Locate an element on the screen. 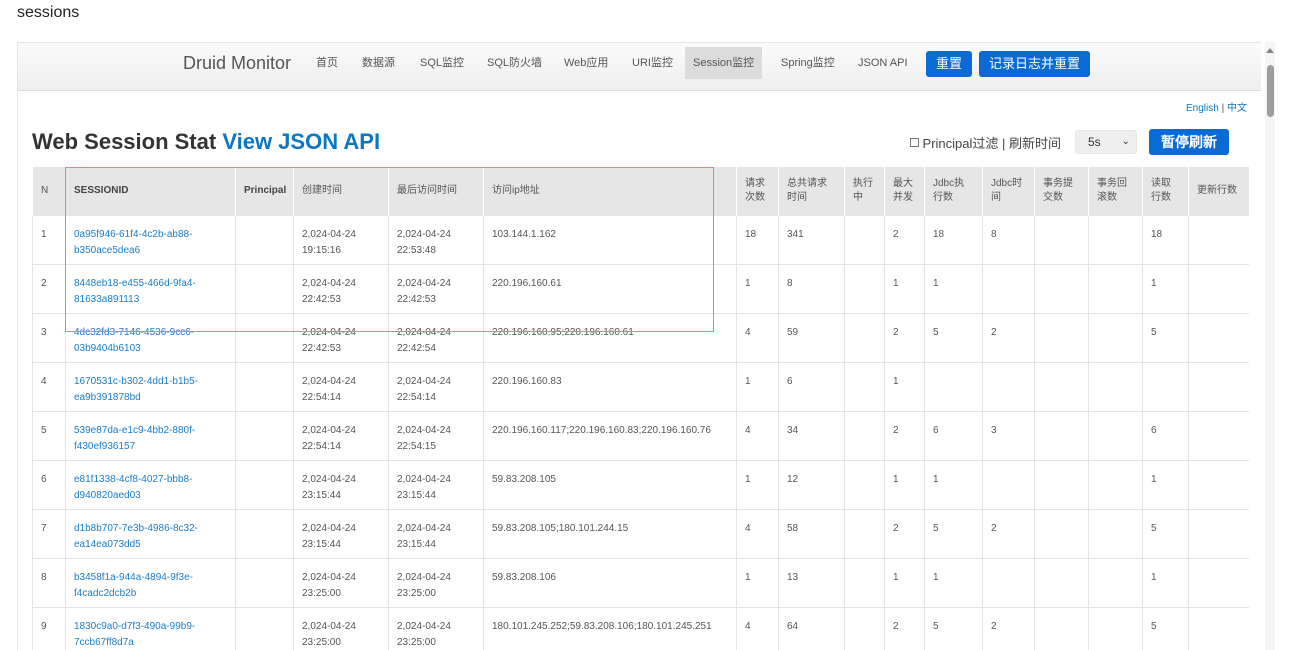 The image size is (1300, 650). session-id-link: d1b8b707-7e3b-4986-8c32-ea14ea073dd5 is located at coordinates (150, 533).